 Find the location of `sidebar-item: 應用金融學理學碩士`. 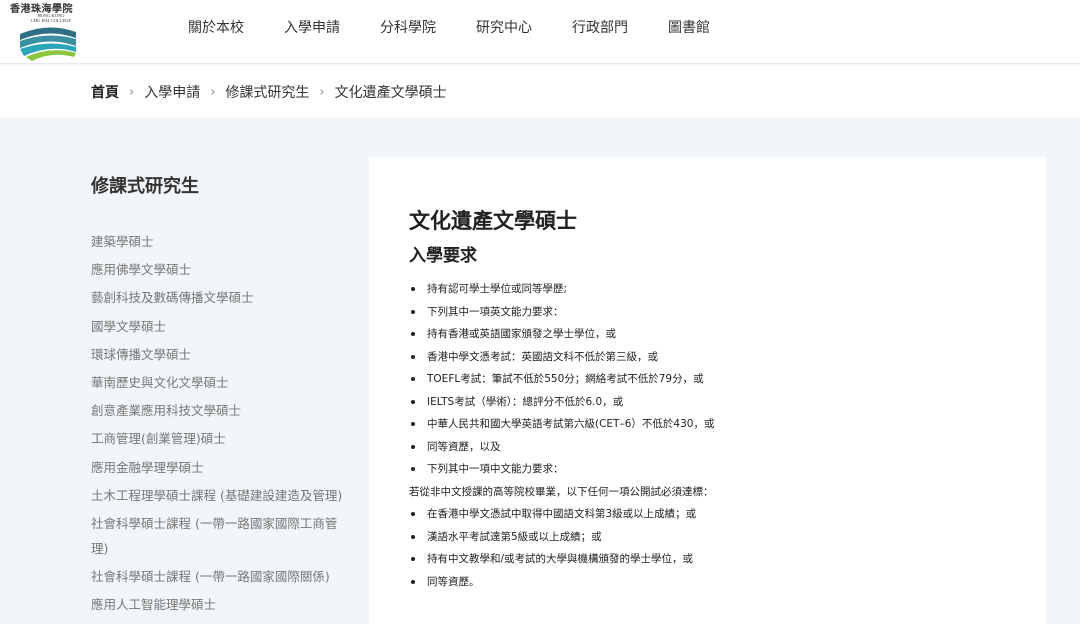

sidebar-item: 應用金融學理學碩士 is located at coordinates (222, 467).